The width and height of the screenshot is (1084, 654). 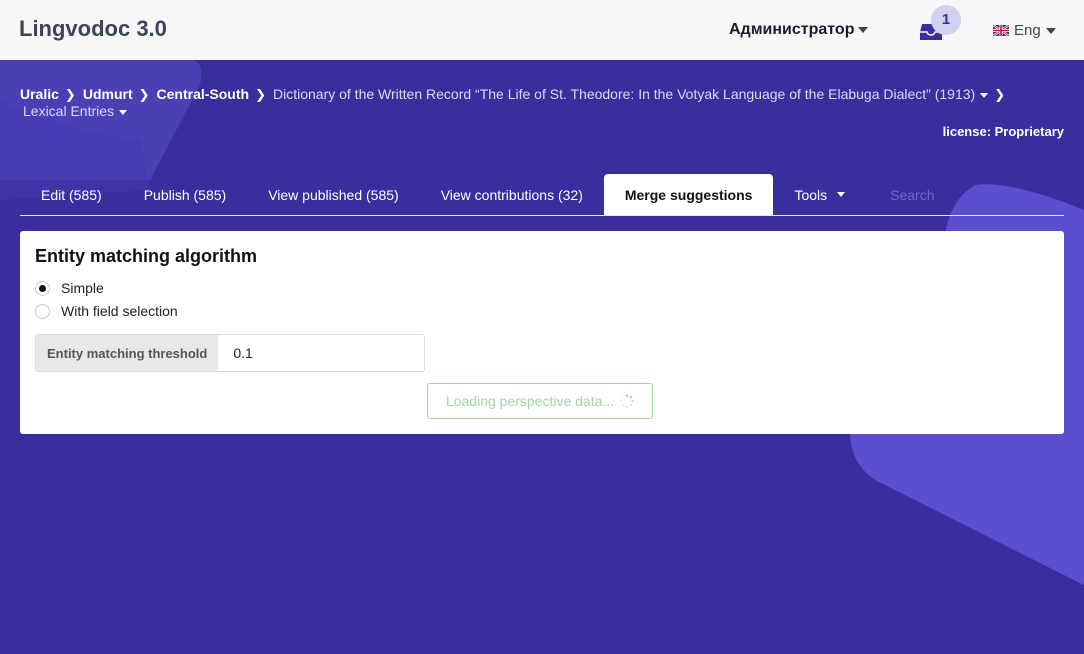 I want to click on tab-tools: Tools, so click(x=819, y=194).